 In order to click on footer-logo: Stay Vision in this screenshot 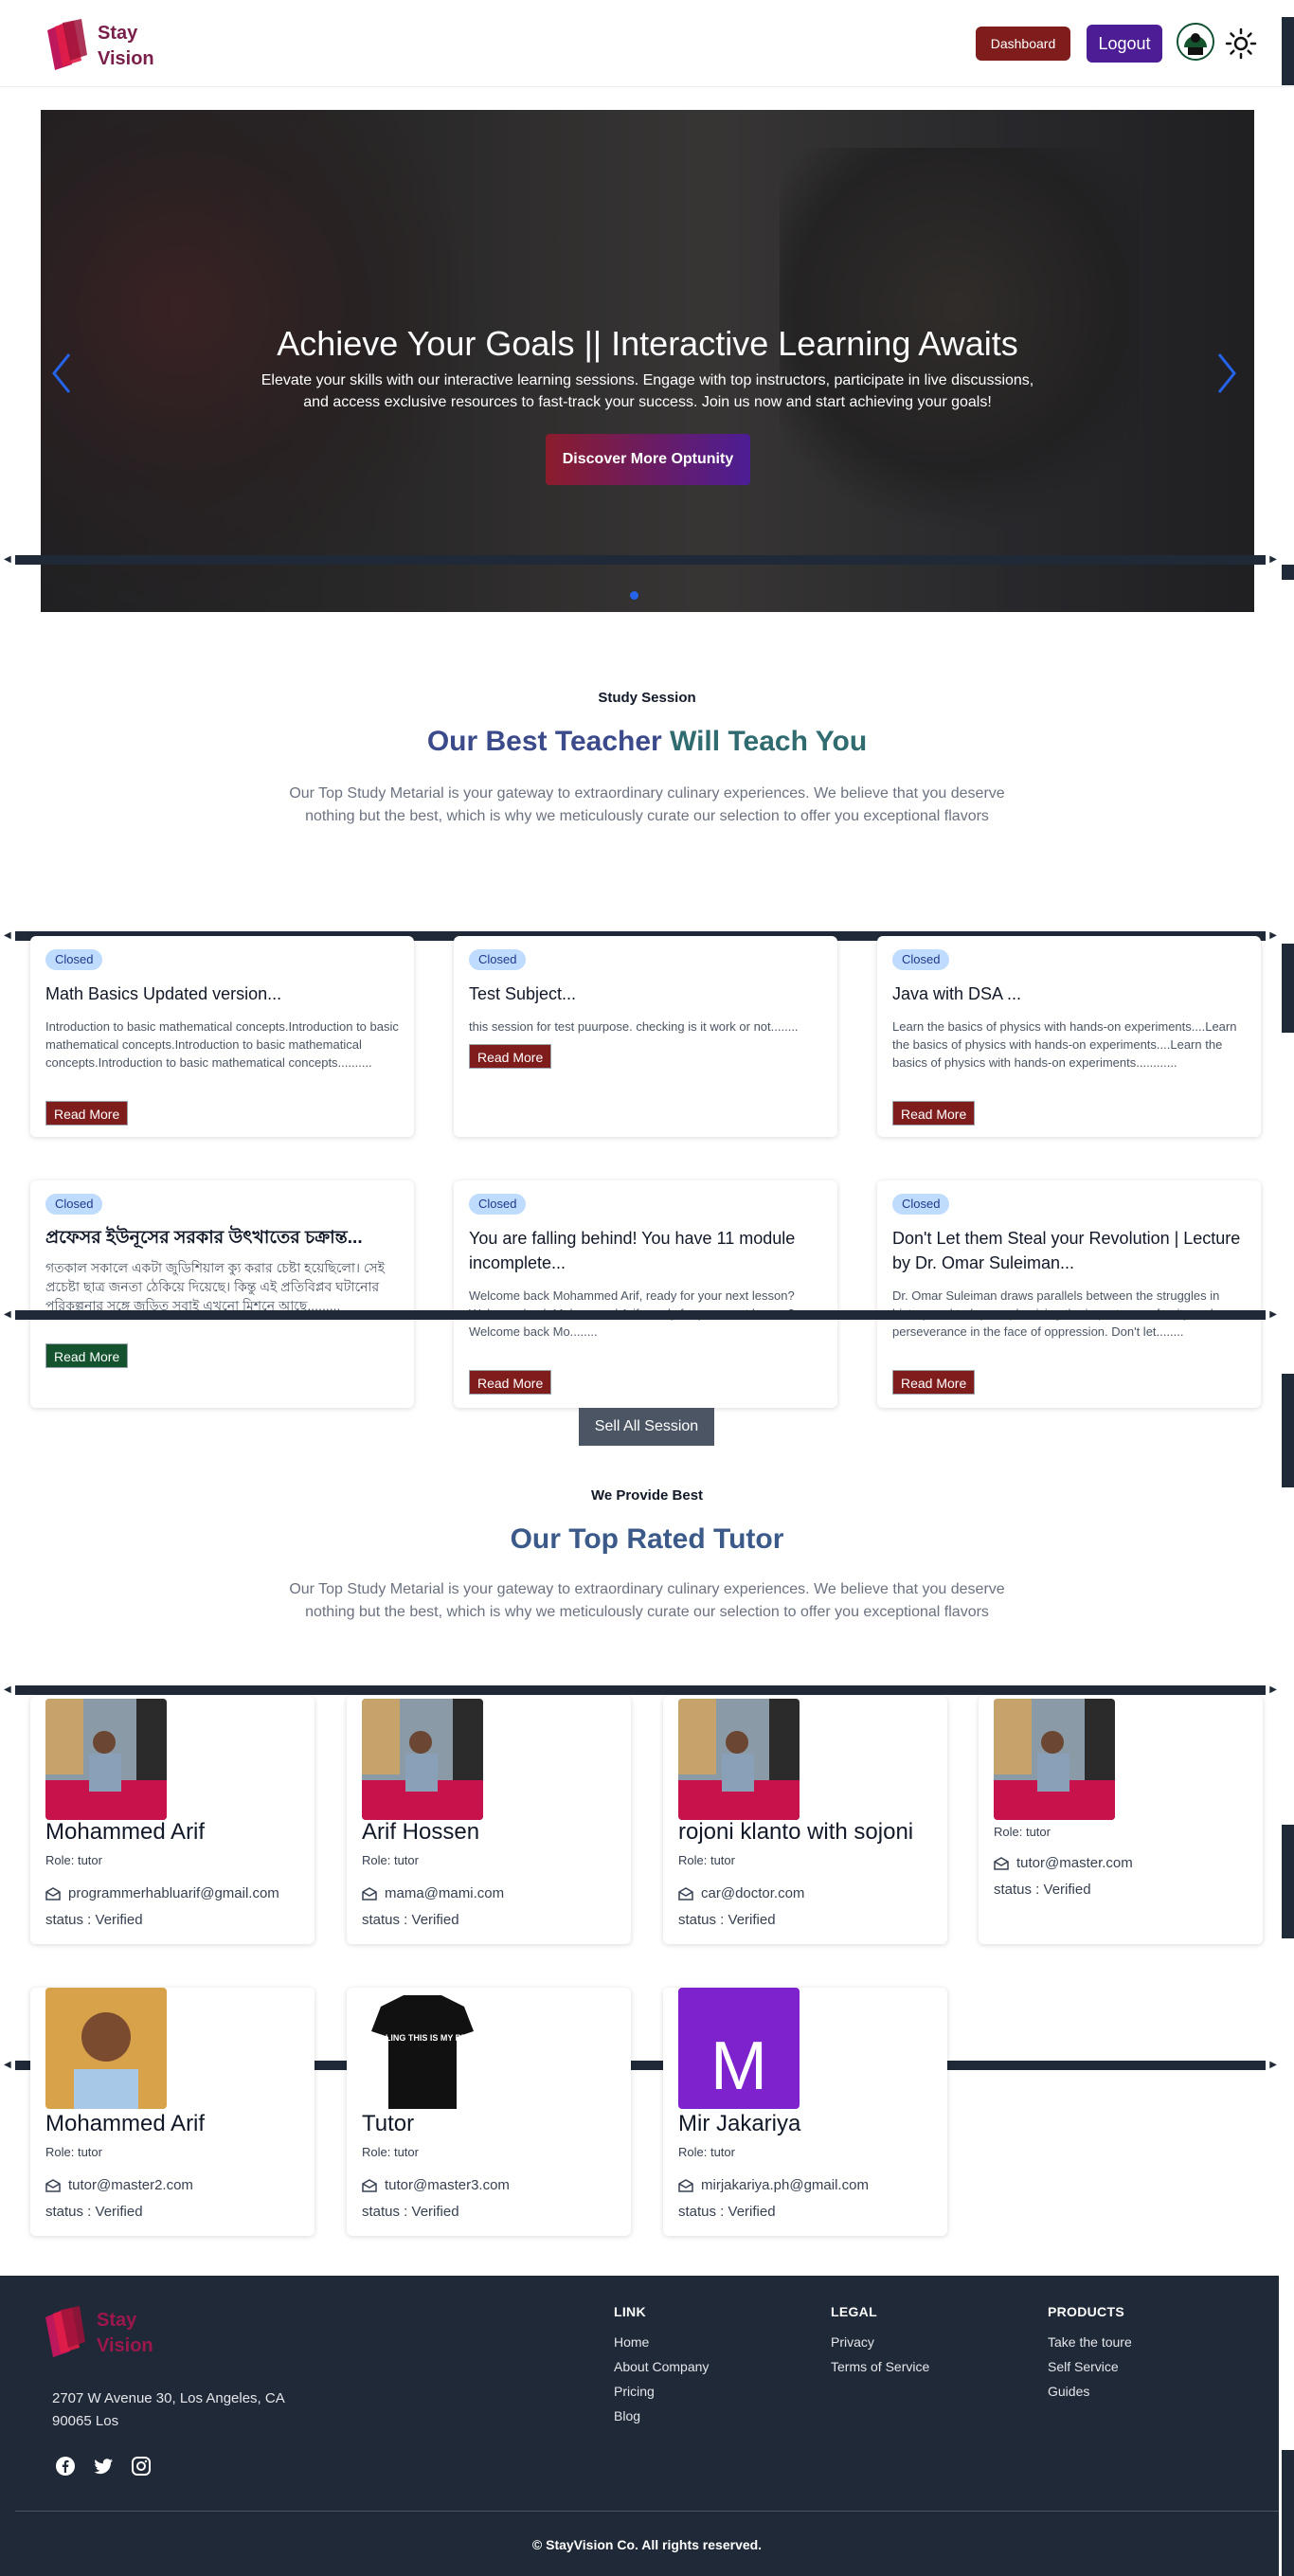, I will do `click(103, 2331)`.